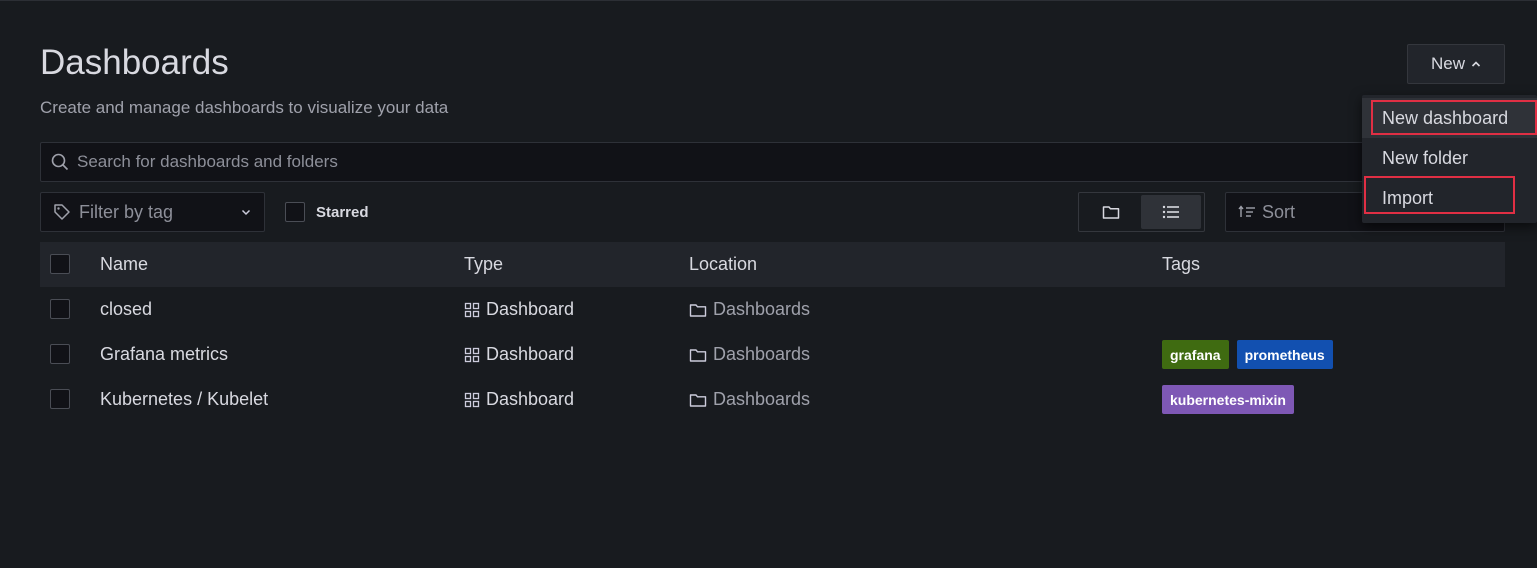 The width and height of the screenshot is (1537, 568). I want to click on view-toggle, so click(1141, 212).